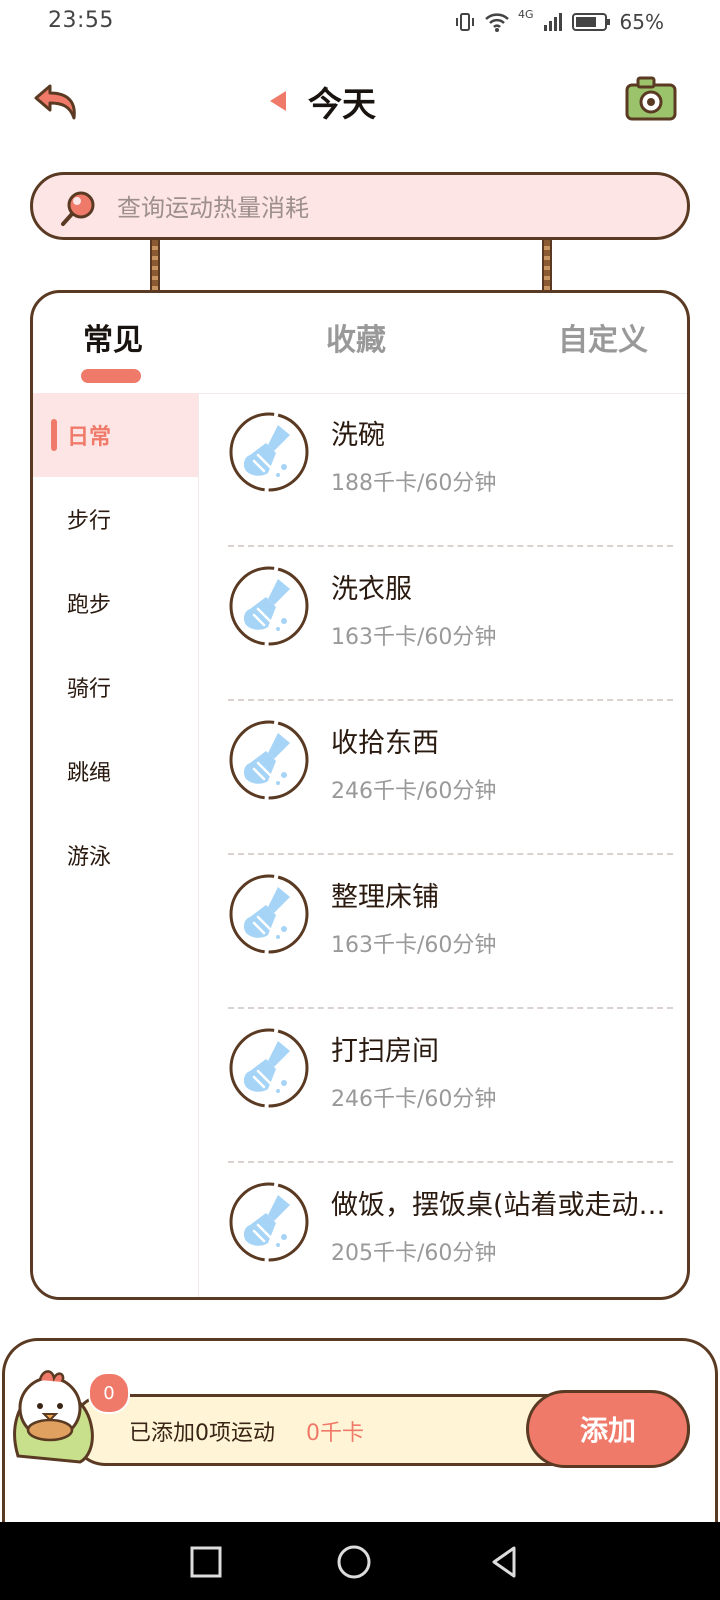 This screenshot has height=1600, width=720. Describe the element at coordinates (115, 855) in the screenshot. I see `sidebar-item-swimming: 游泳` at that location.